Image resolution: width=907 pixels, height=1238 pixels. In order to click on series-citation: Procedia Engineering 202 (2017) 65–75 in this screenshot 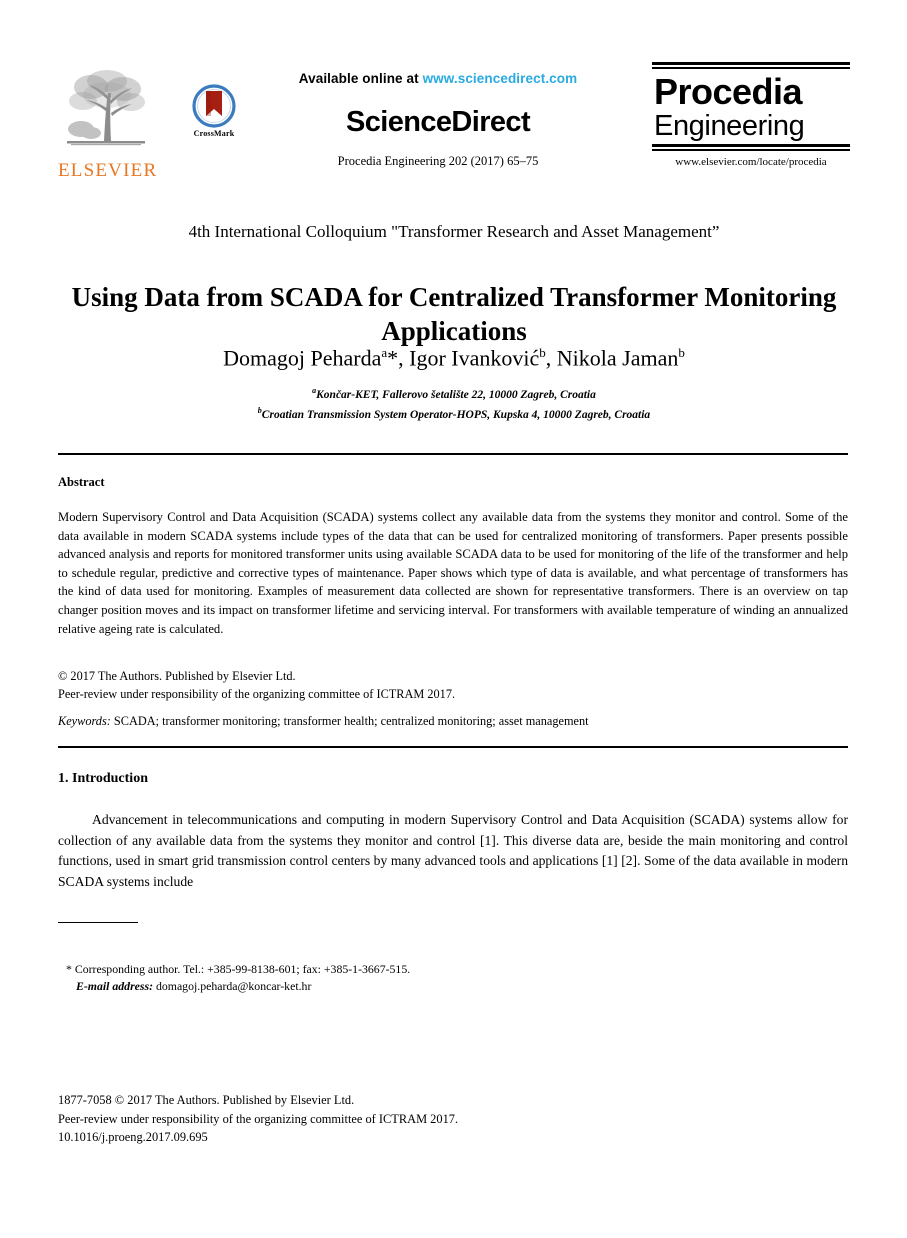, I will do `click(438, 161)`.